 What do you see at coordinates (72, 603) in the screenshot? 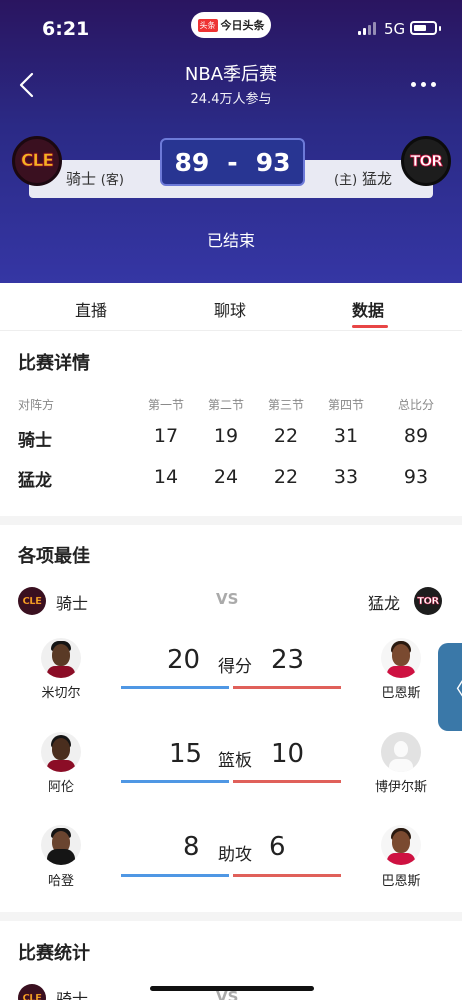
I see `best-left-team: 骑士` at bounding box center [72, 603].